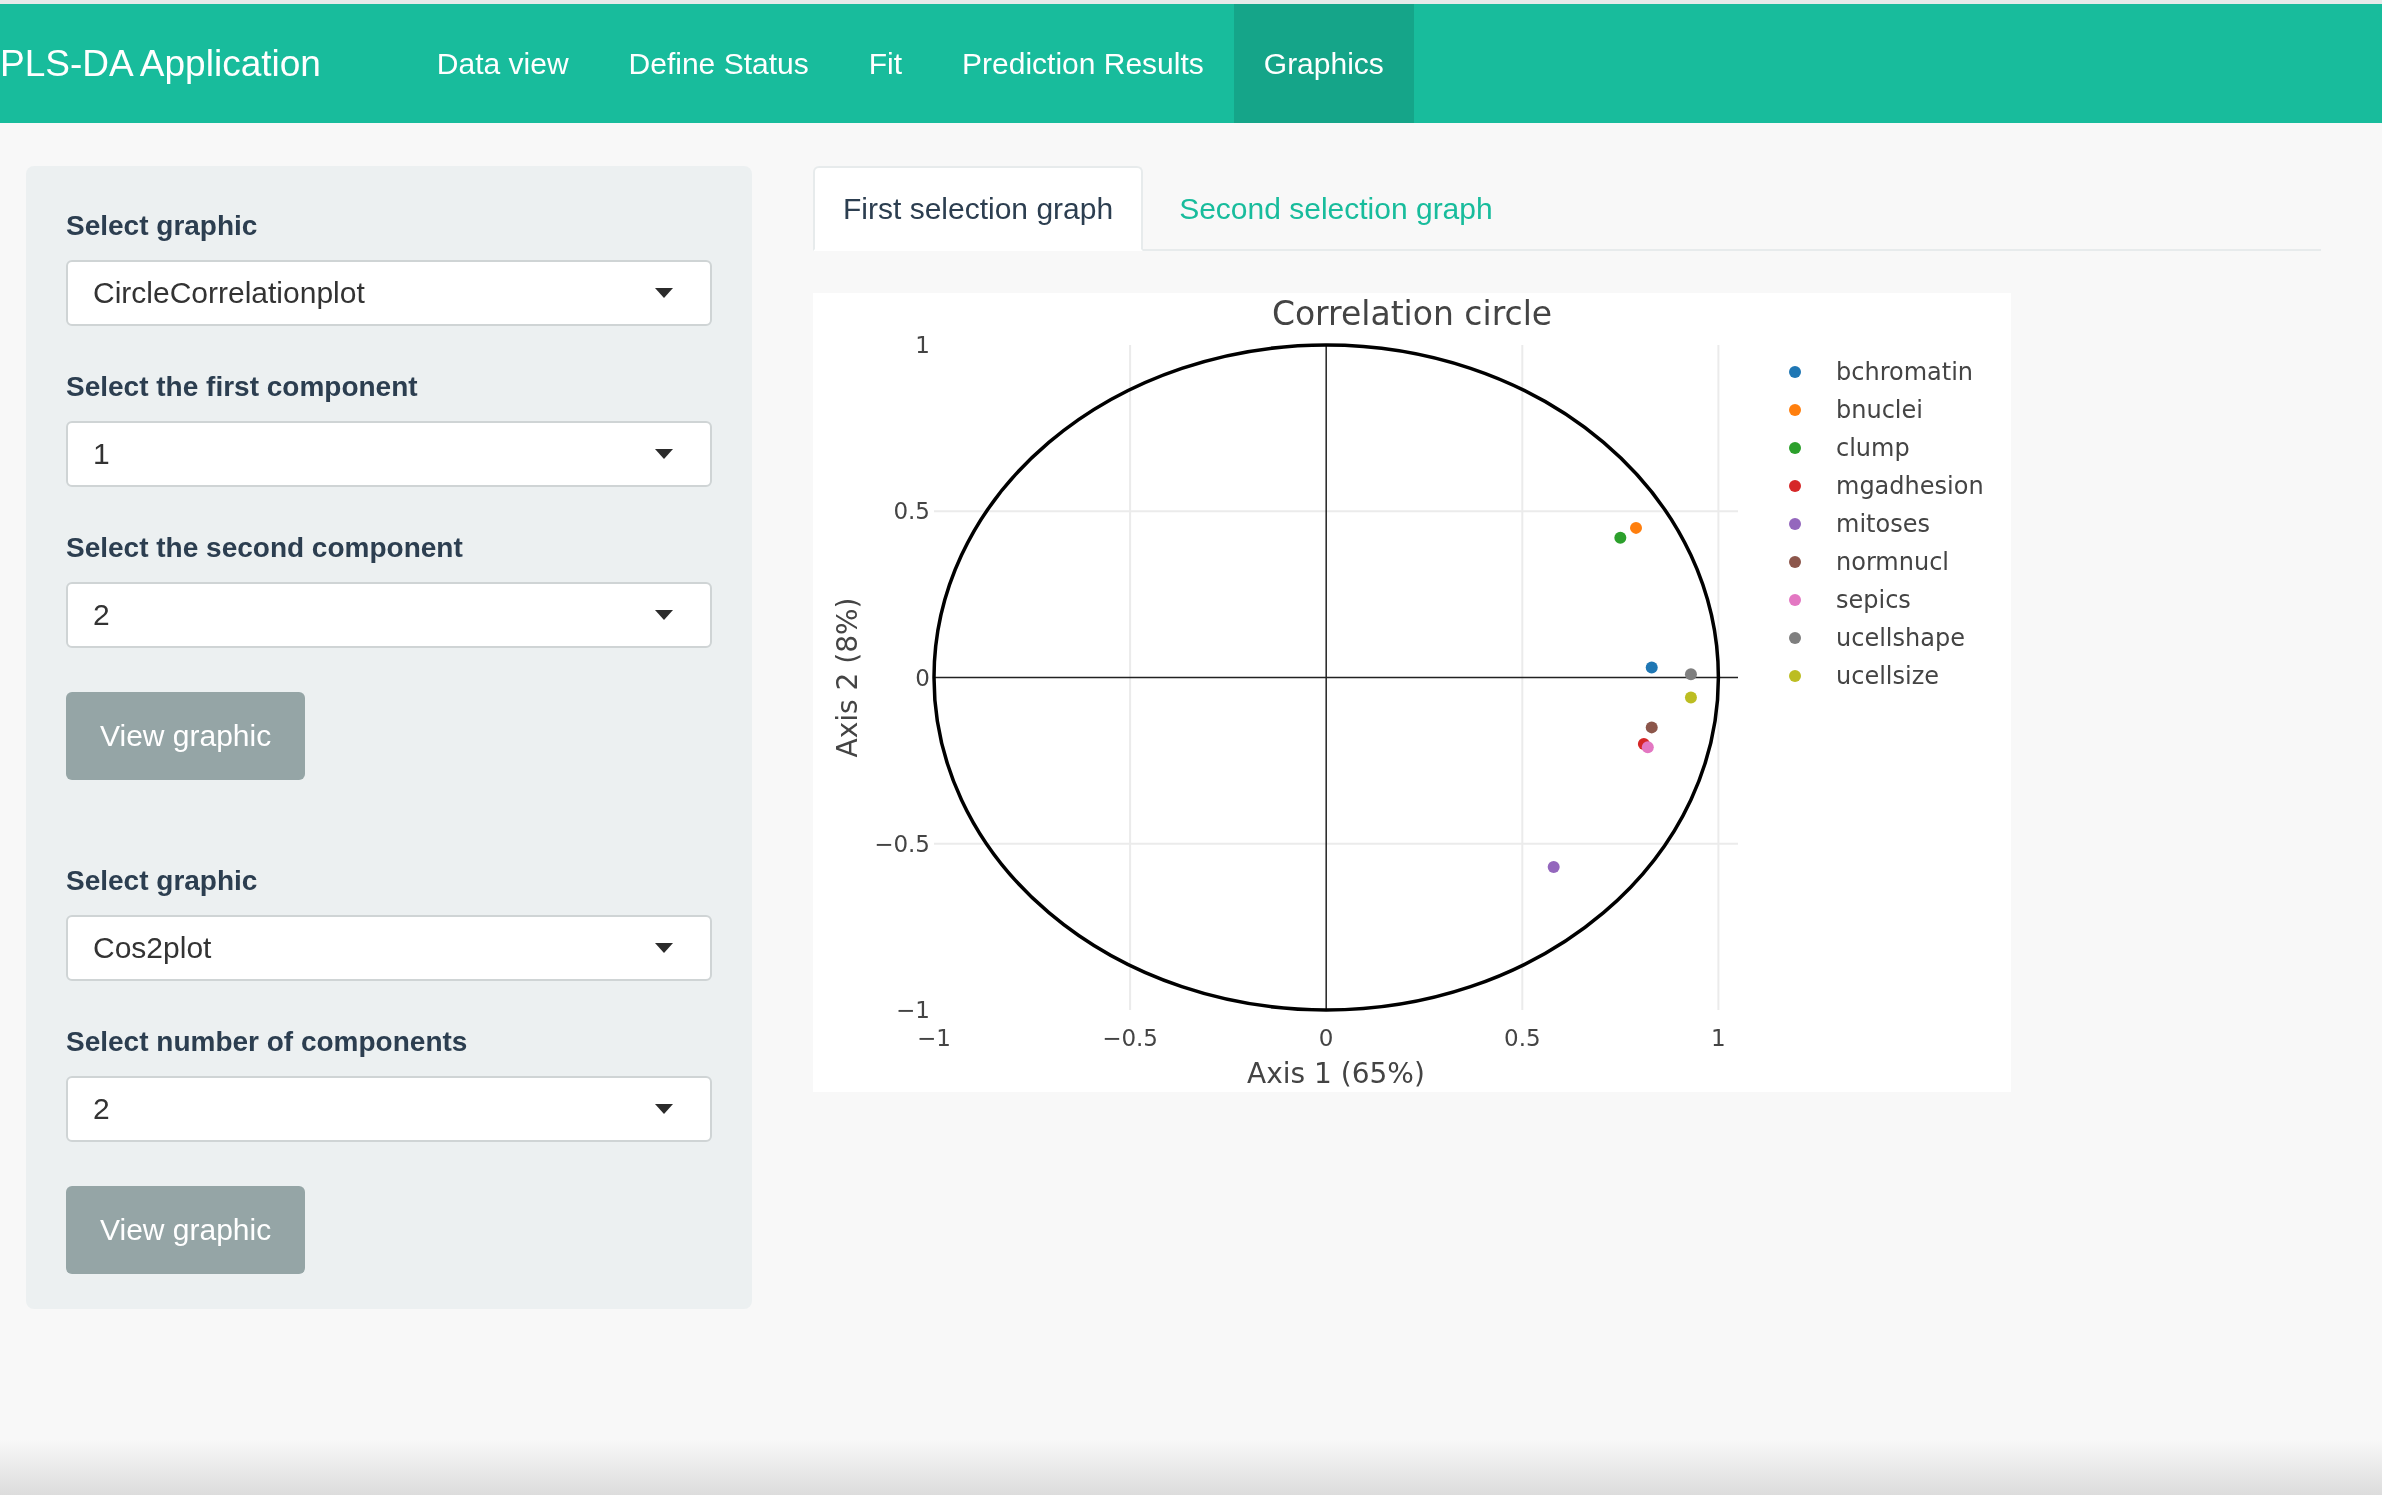 This screenshot has height=1495, width=2382. Describe the element at coordinates (502, 63) in the screenshot. I see `nav-tab: Data view` at that location.